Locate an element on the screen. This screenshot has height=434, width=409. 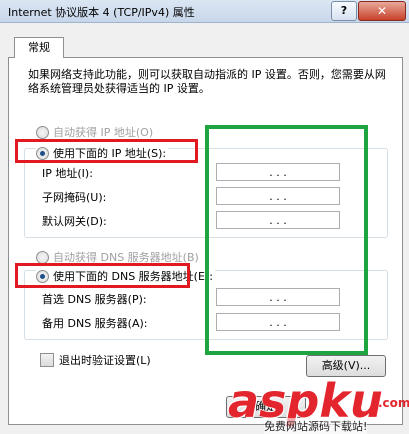
ip-address-field: . . . is located at coordinates (278, 172).